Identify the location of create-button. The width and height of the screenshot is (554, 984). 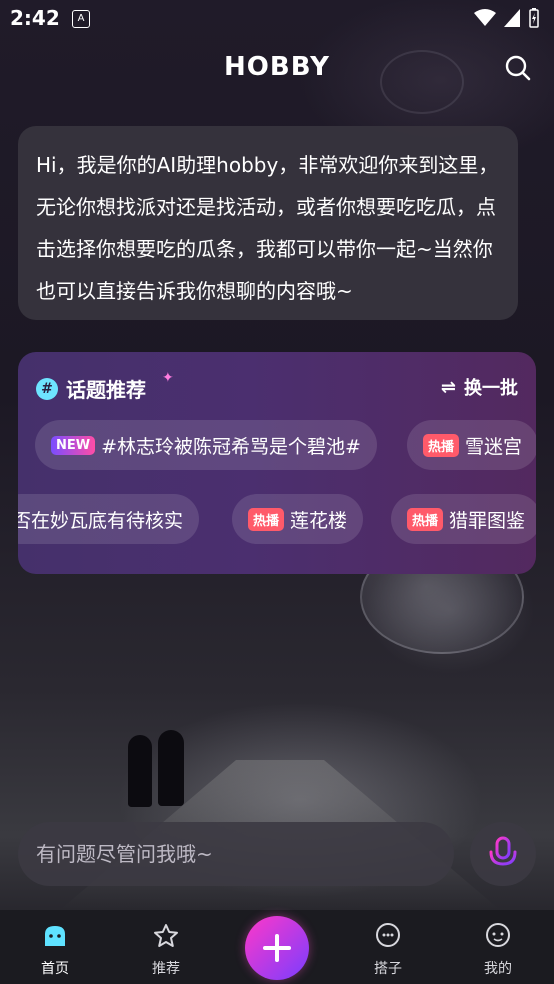
(277, 948).